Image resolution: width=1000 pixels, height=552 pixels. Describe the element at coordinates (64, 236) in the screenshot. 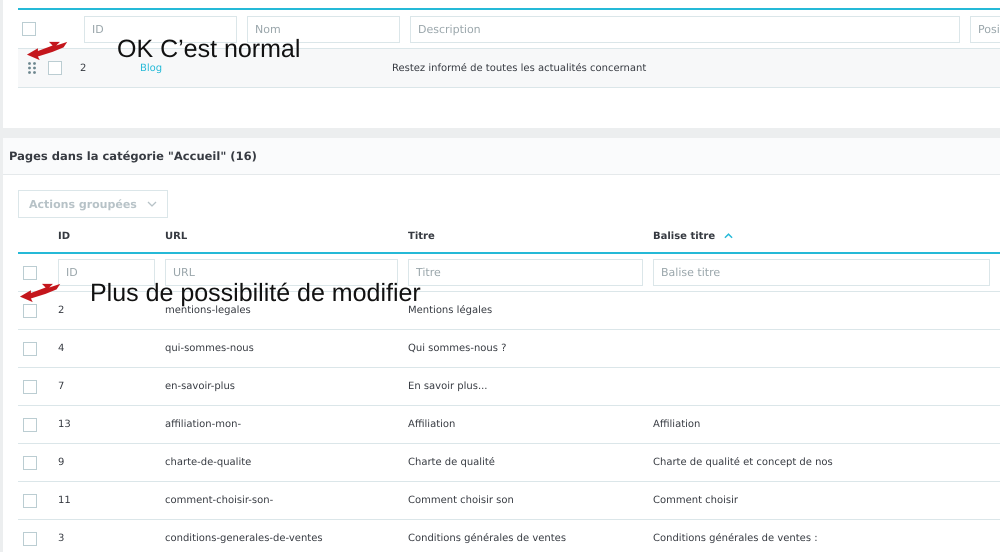

I see `column-header: ID` at that location.